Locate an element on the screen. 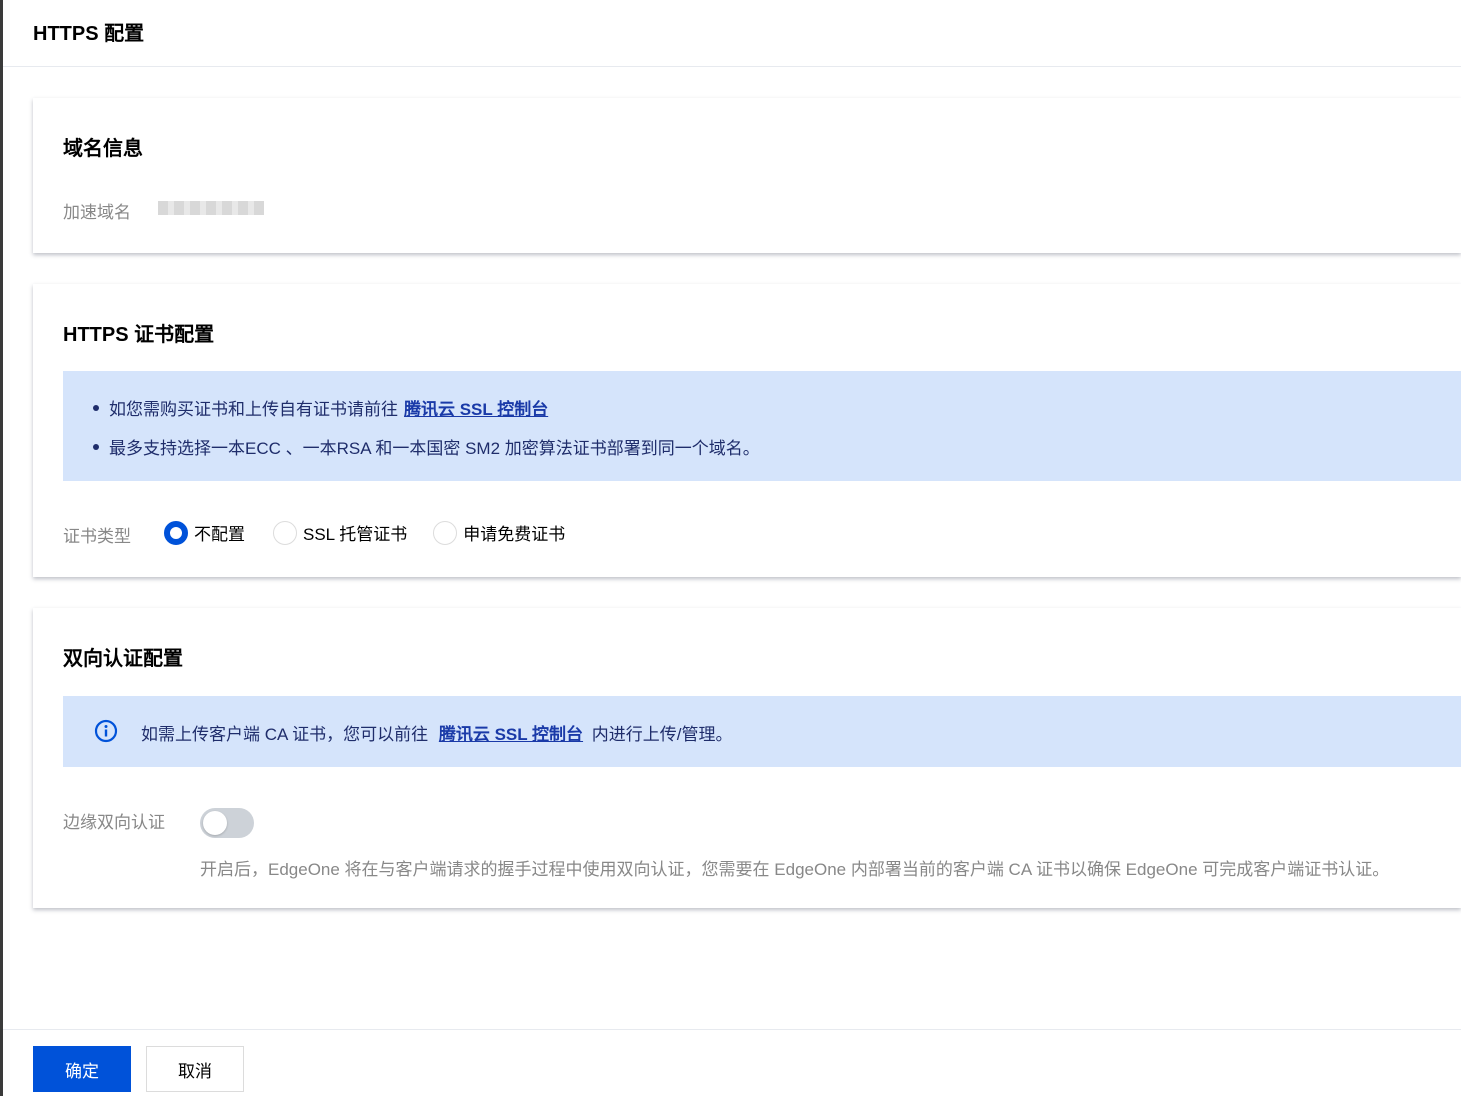 The height and width of the screenshot is (1096, 1461). radio-label: 不配置 is located at coordinates (219, 534).